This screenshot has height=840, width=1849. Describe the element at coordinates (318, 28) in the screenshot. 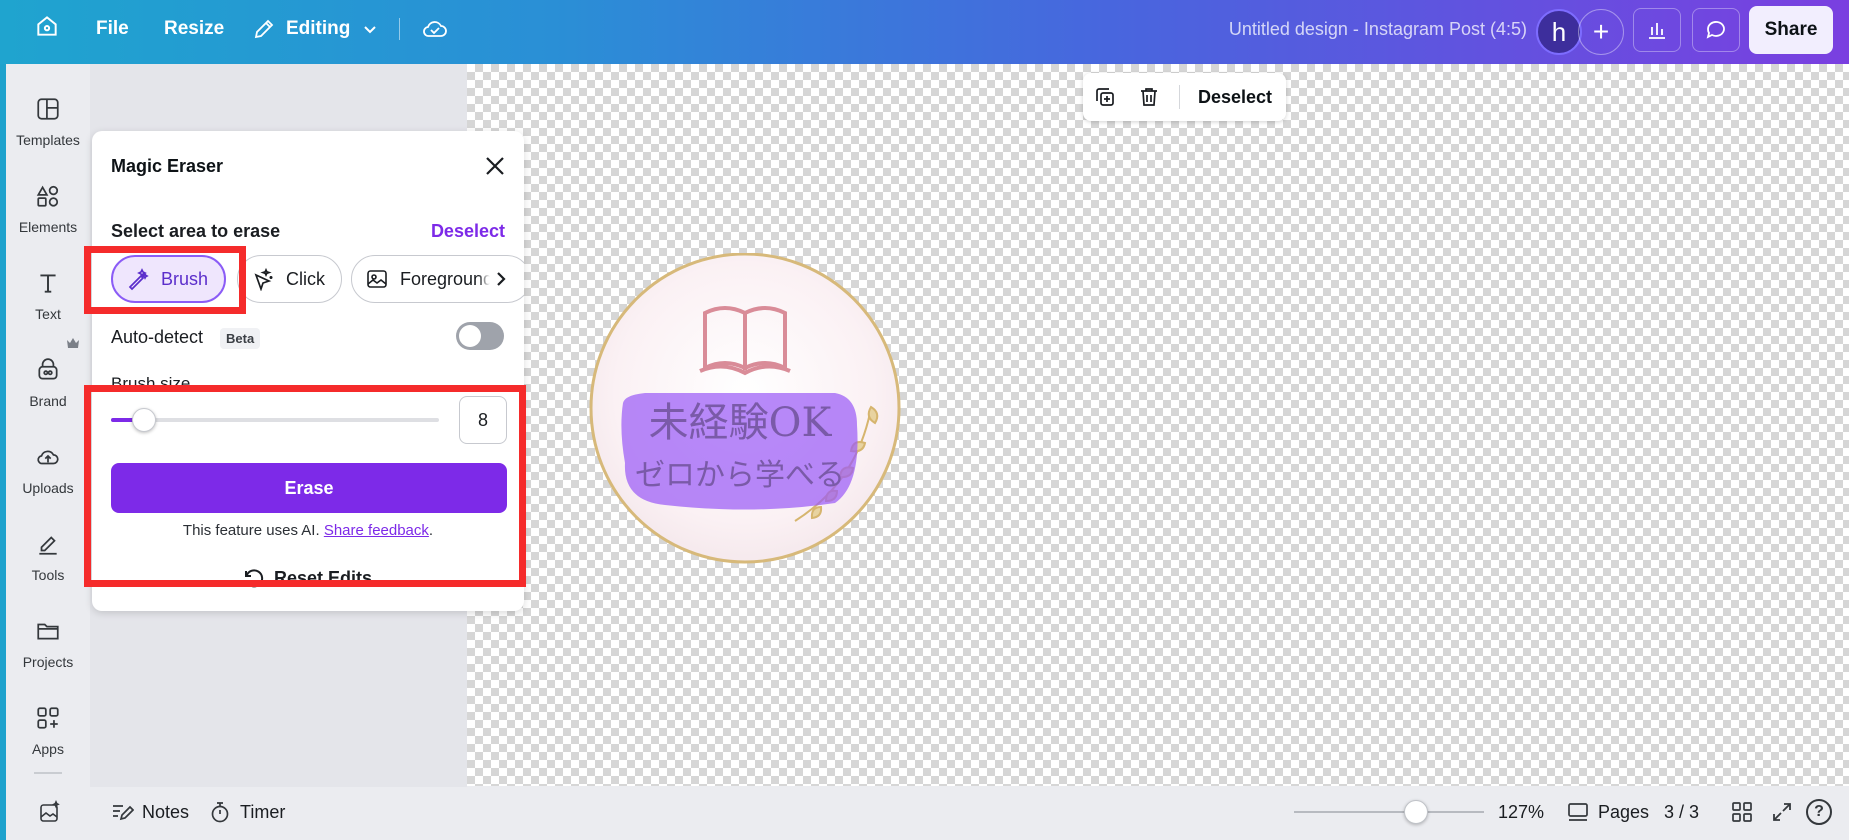

I see `editing-label: Editing` at that location.